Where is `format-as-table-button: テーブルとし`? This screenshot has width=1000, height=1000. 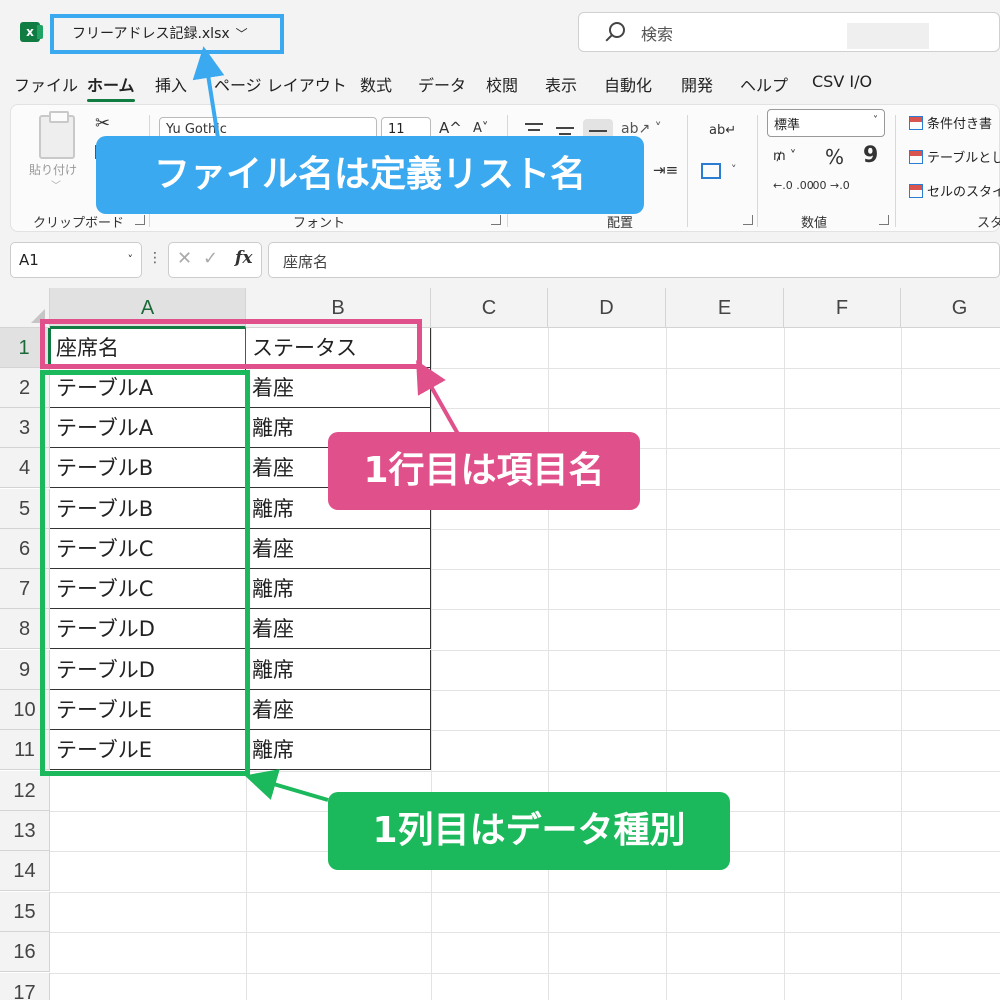 format-as-table-button: テーブルとし is located at coordinates (954, 156).